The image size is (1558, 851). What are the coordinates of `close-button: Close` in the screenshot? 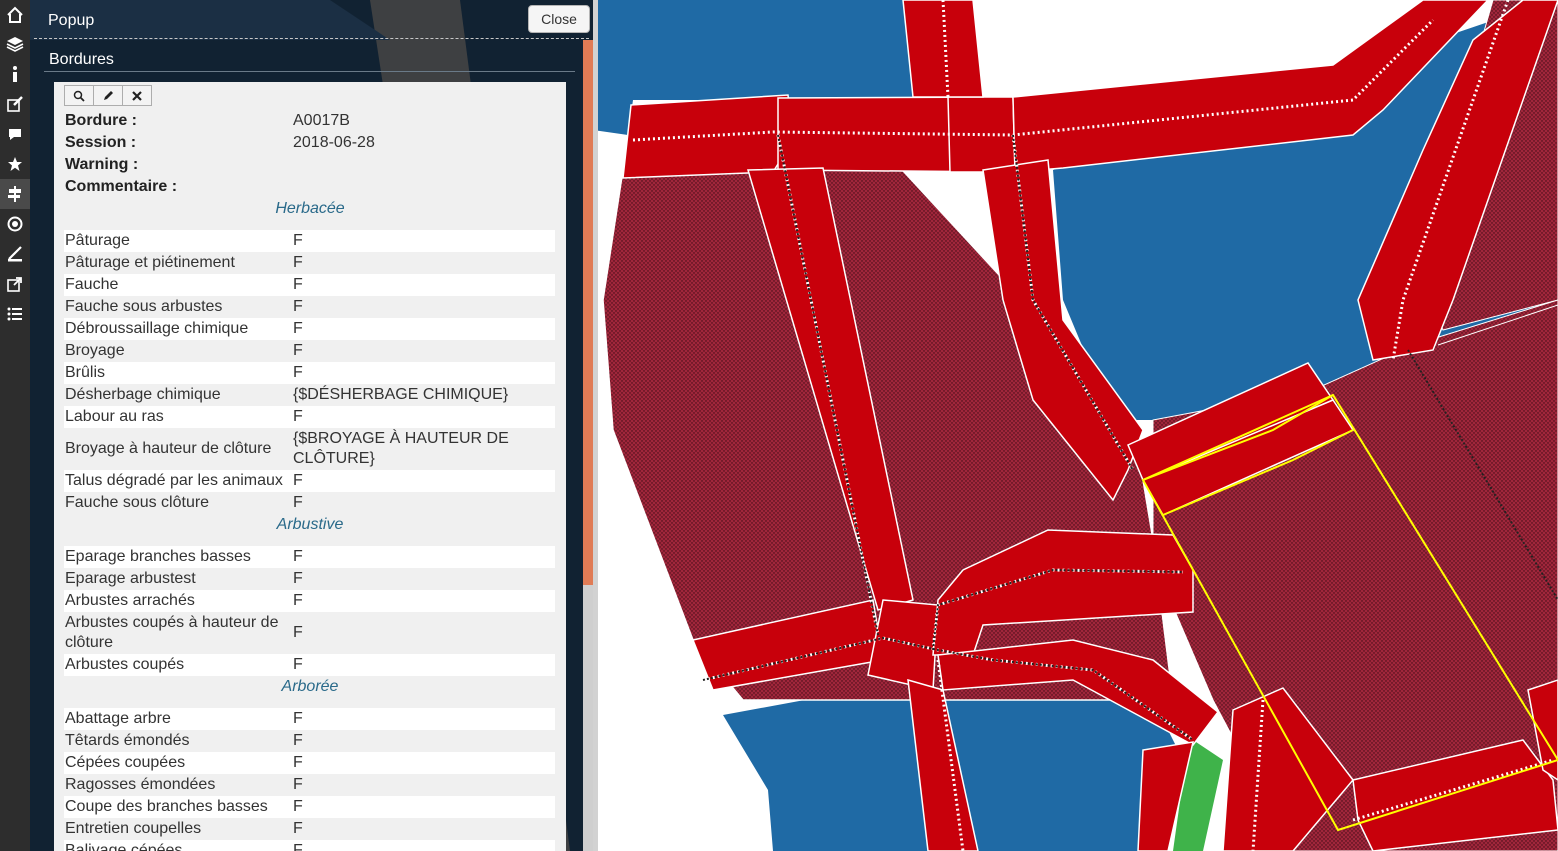 It's located at (559, 19).